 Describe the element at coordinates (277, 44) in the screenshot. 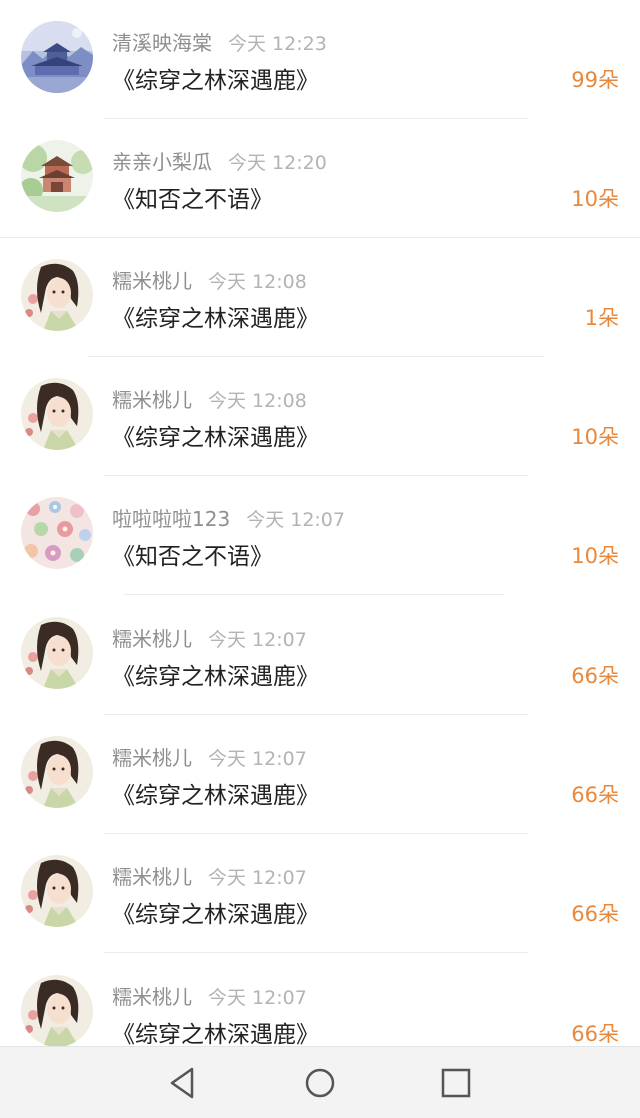

I see `timestamp: 今天 12:23` at that location.